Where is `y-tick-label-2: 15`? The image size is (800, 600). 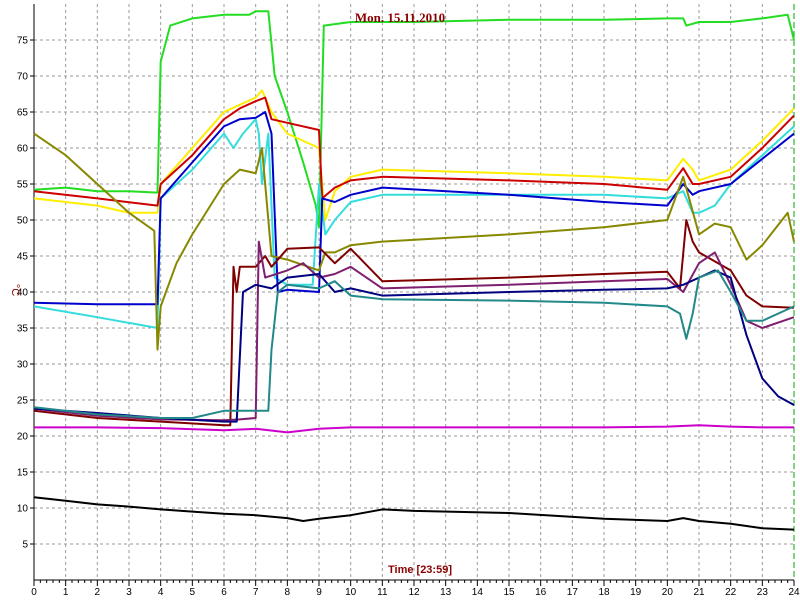
y-tick-label-2: 15 is located at coordinates (23, 473).